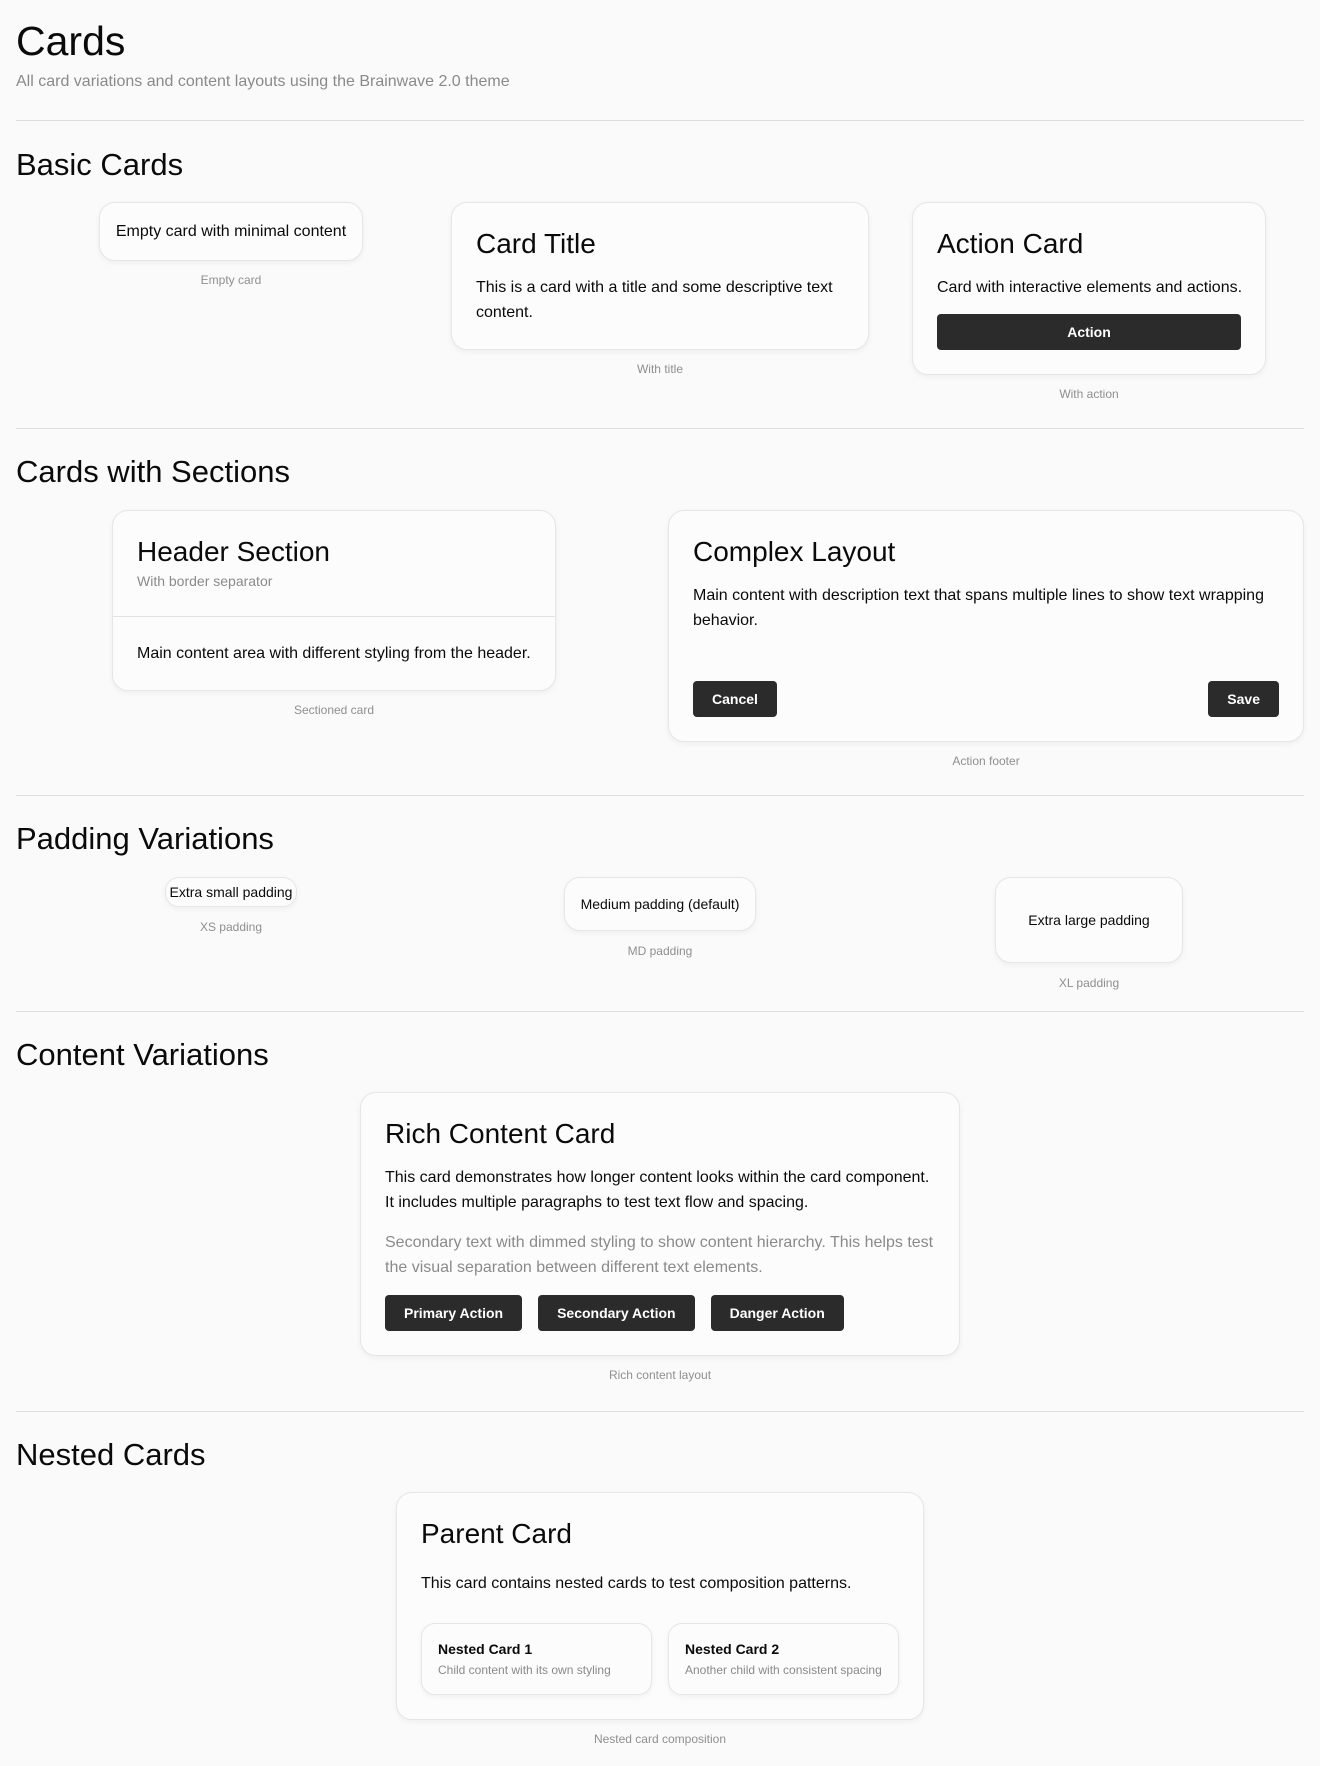  I want to click on complex-card-caption: Action footer, so click(986, 761).